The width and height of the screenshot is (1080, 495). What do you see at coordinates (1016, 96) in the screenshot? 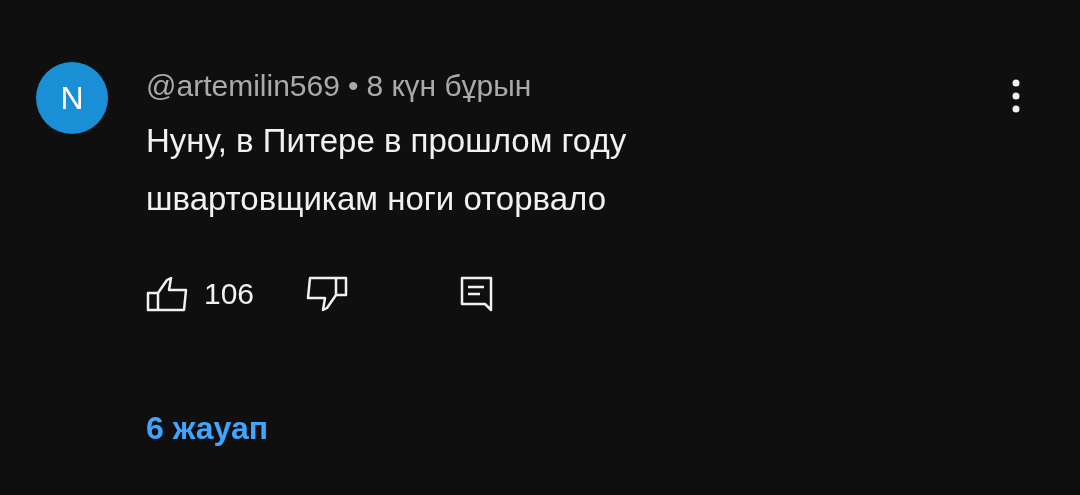
I see `more-icon` at bounding box center [1016, 96].